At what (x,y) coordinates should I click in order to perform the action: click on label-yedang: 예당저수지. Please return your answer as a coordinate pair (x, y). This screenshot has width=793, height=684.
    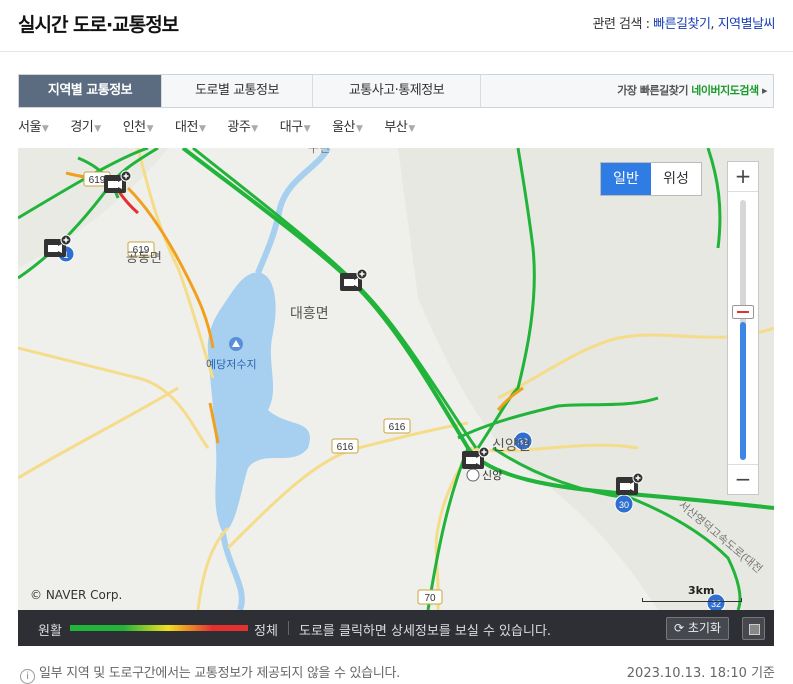
    Looking at the image, I should click on (231, 364).